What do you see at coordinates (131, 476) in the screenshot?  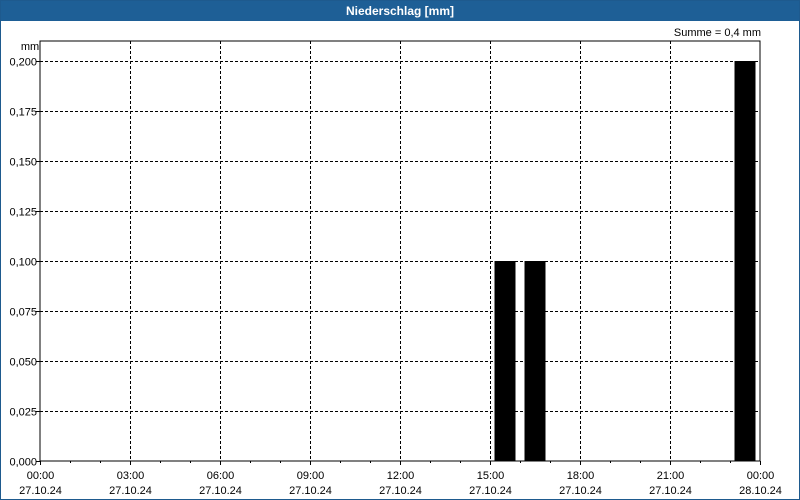 I see `x-tick-time: 03:00` at bounding box center [131, 476].